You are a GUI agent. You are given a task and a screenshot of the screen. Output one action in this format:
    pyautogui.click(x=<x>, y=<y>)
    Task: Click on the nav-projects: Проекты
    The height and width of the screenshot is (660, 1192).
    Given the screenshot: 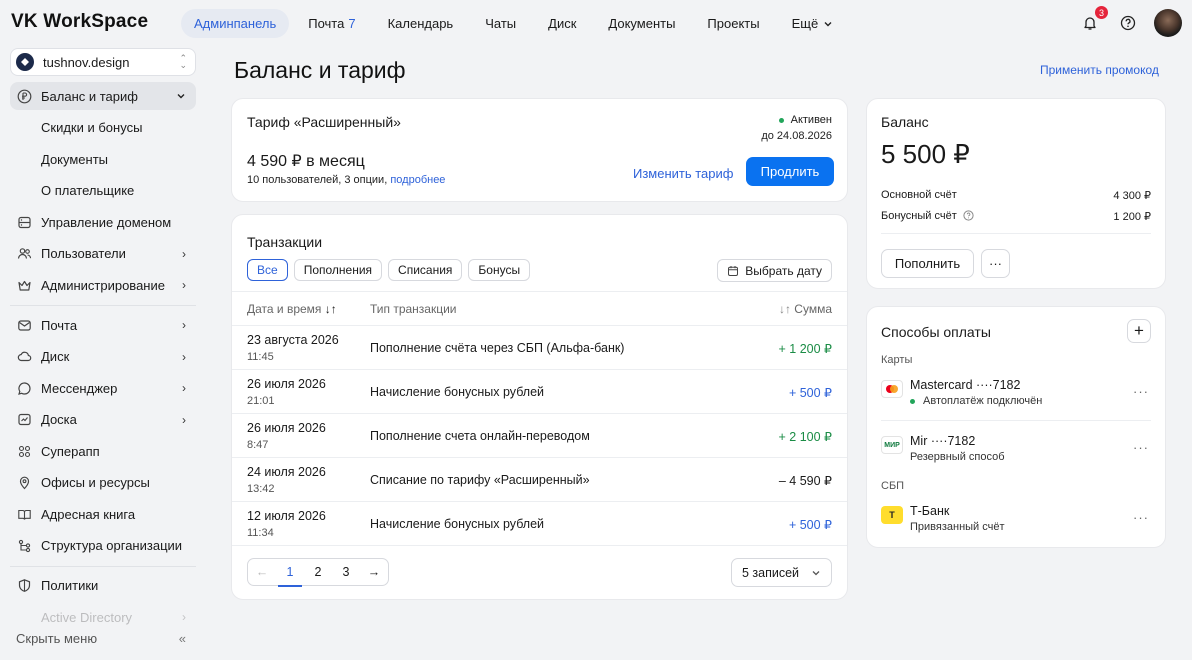 What is the action you would take?
    pyautogui.click(x=733, y=23)
    